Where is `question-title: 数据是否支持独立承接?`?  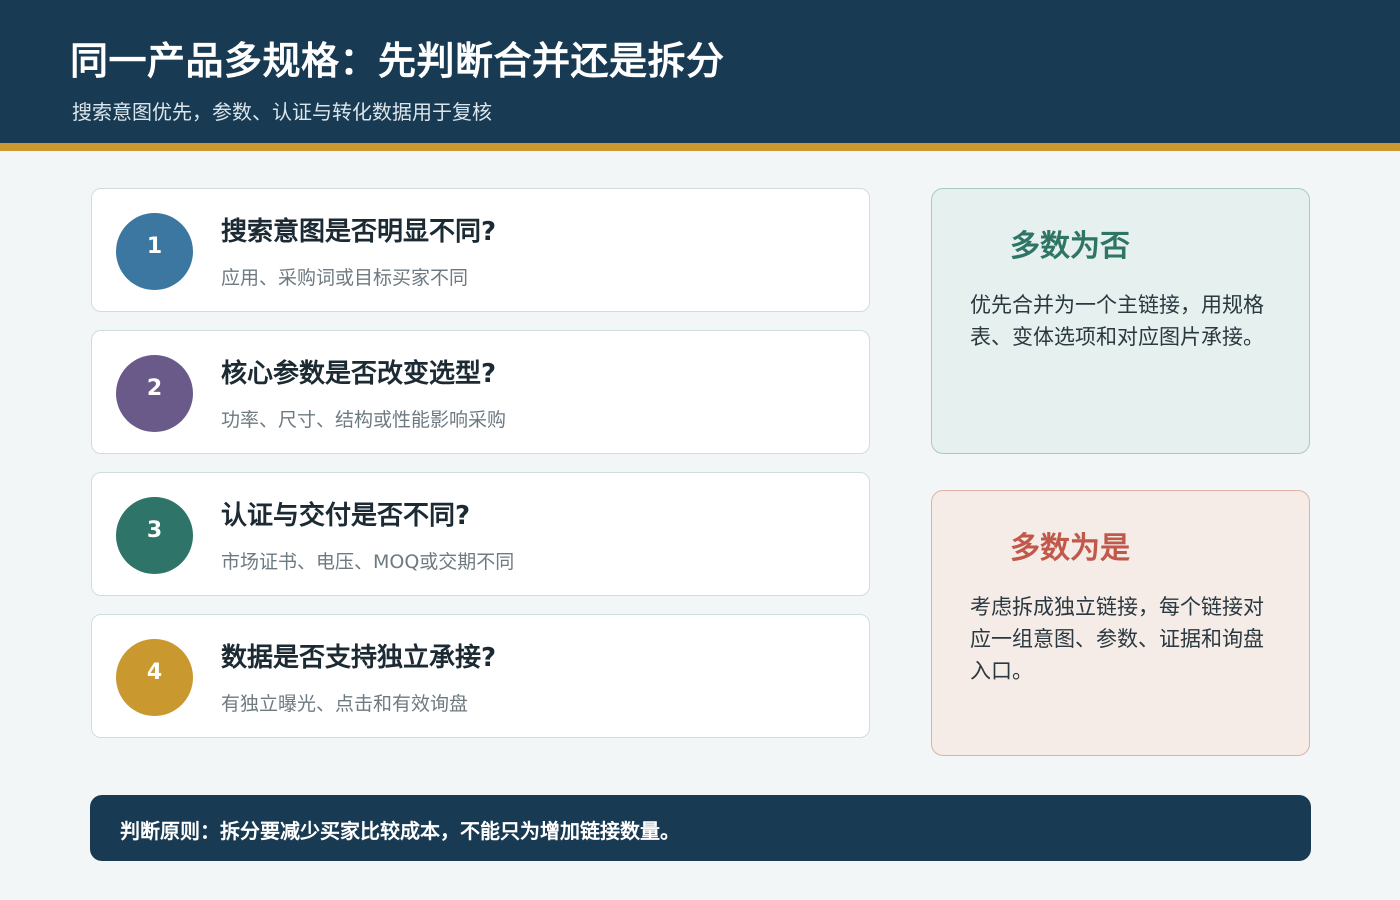 question-title: 数据是否支持独立承接? is located at coordinates (359, 658).